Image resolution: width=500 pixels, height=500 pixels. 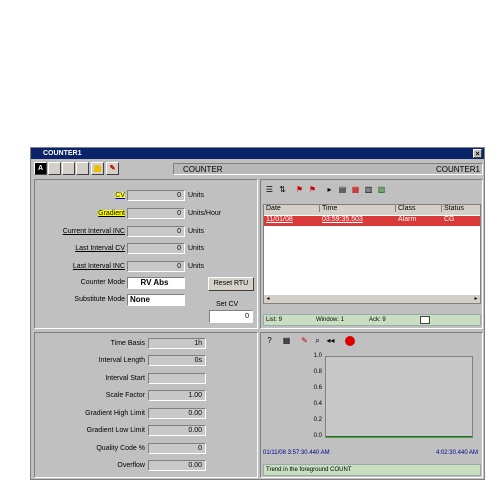 I want to click on param-value: 1.00, so click(x=177, y=395).